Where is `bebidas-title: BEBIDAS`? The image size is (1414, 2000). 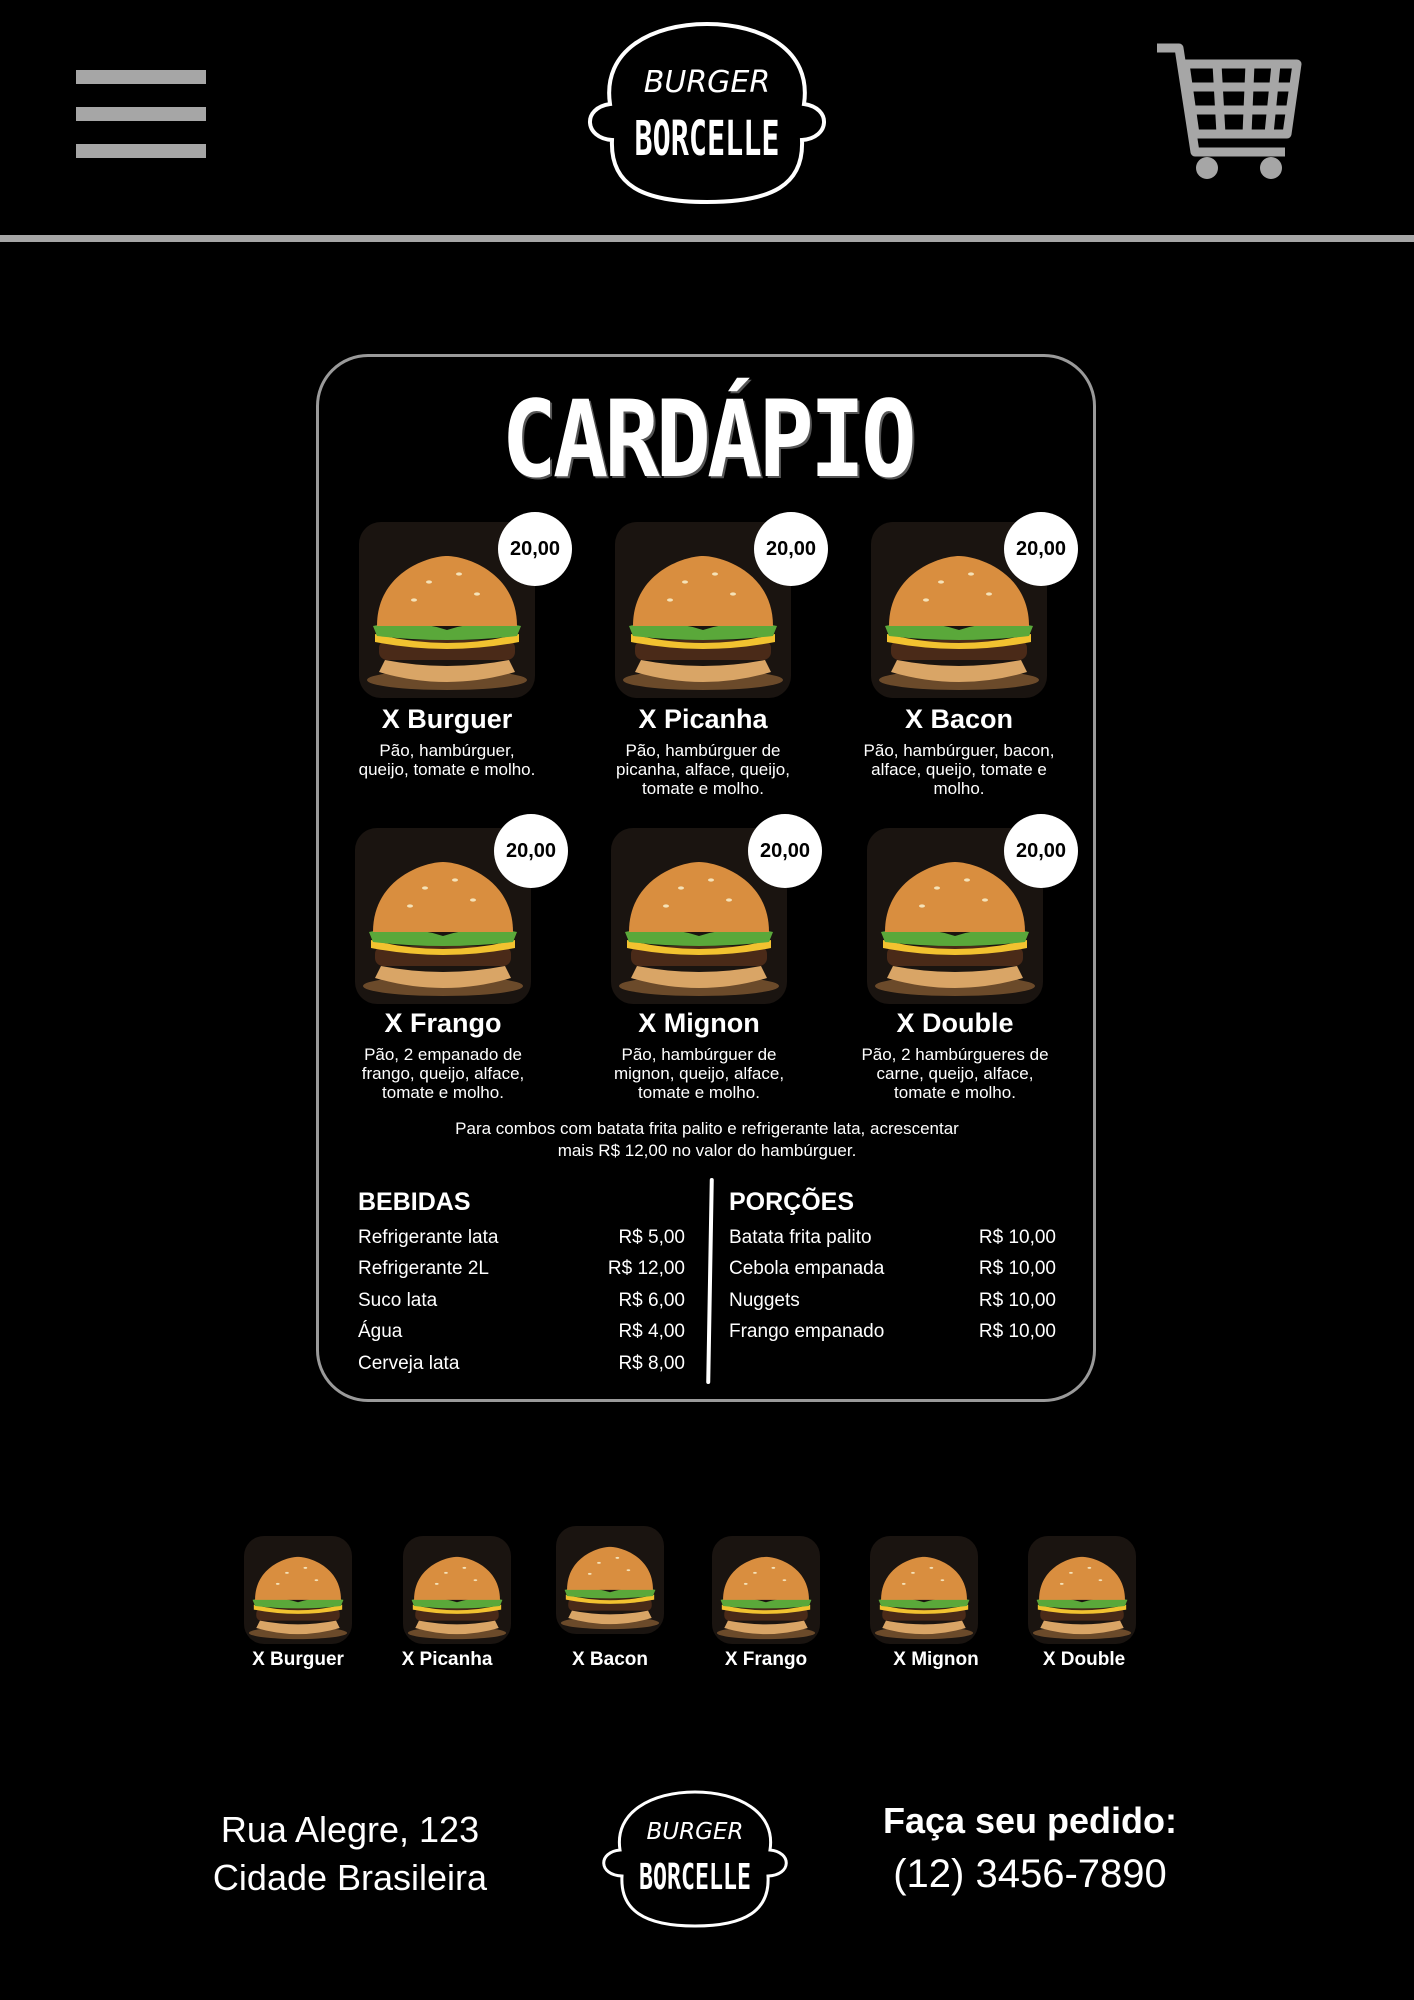
bebidas-title: BEBIDAS is located at coordinates (414, 1202).